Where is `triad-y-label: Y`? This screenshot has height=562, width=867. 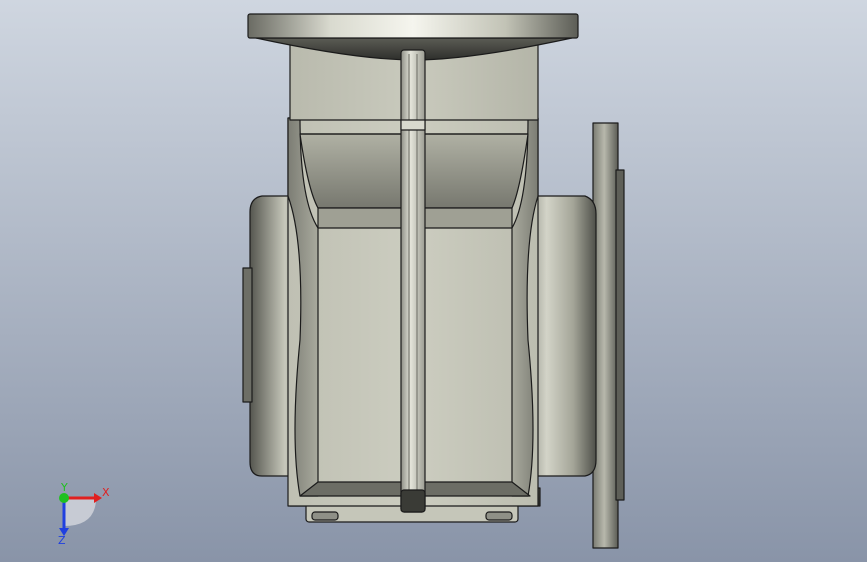
triad-y-label: Y is located at coordinates (64, 488).